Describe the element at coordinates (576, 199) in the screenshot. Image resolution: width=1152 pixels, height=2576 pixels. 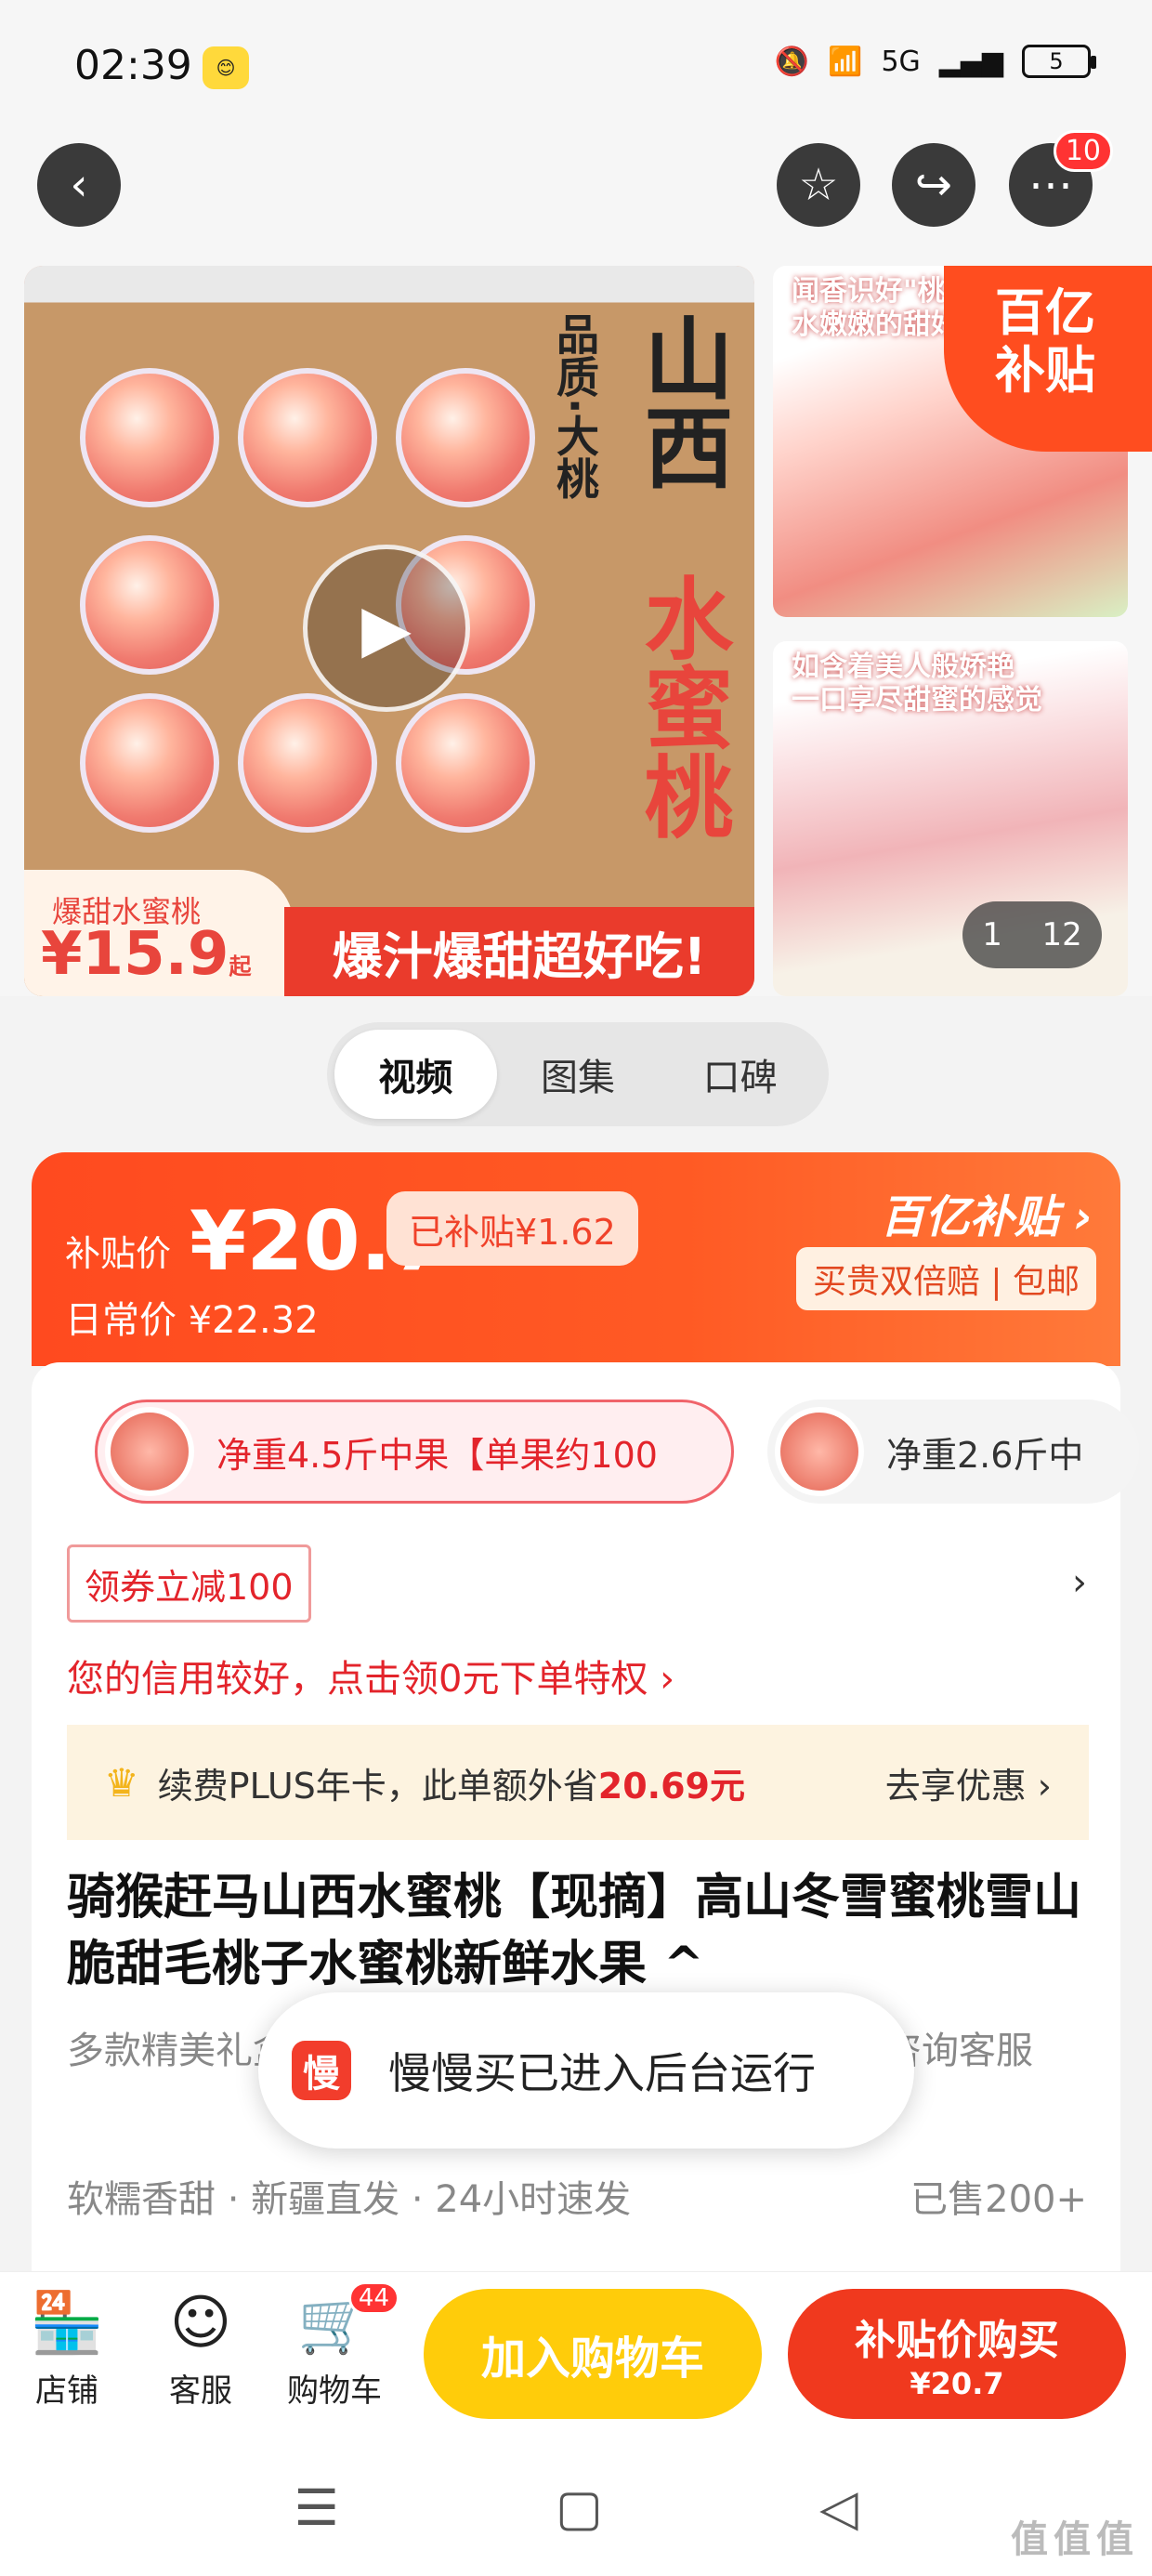
I see `top-nav: ‹ ☆ ↪ ⋯ 10` at that location.